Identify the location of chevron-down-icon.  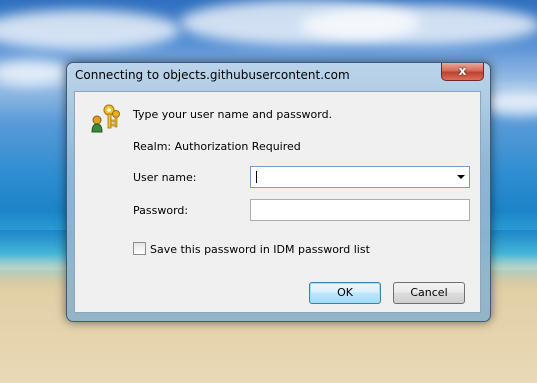
(461, 177).